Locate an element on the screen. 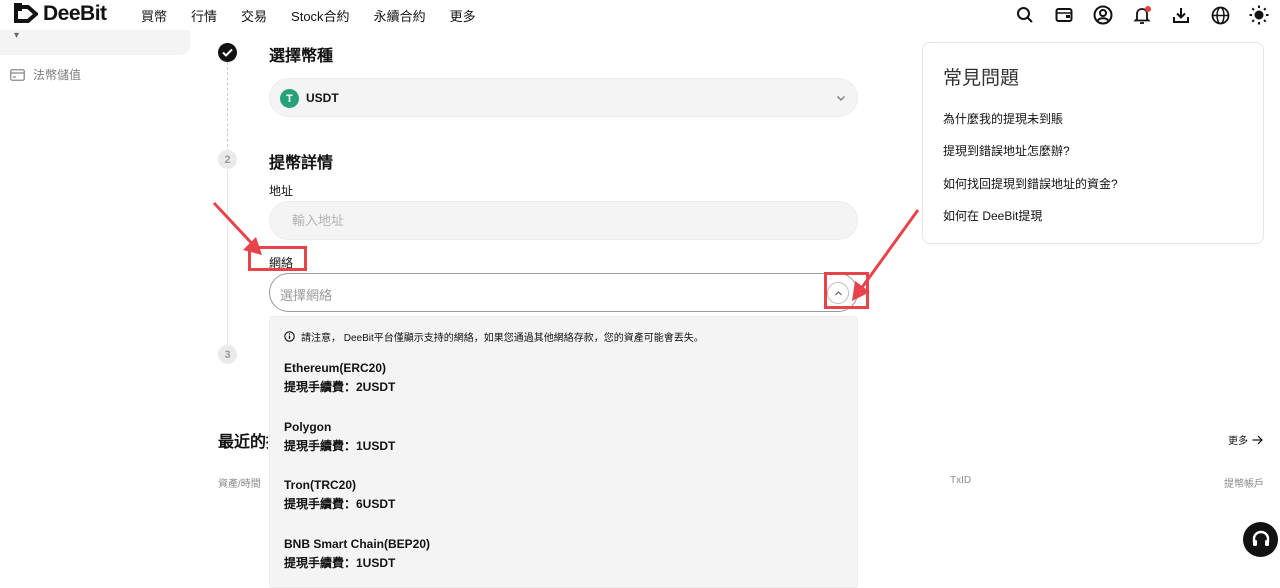 This screenshot has width=1280, height=588. theme-sun-icon is located at coordinates (1259, 15).